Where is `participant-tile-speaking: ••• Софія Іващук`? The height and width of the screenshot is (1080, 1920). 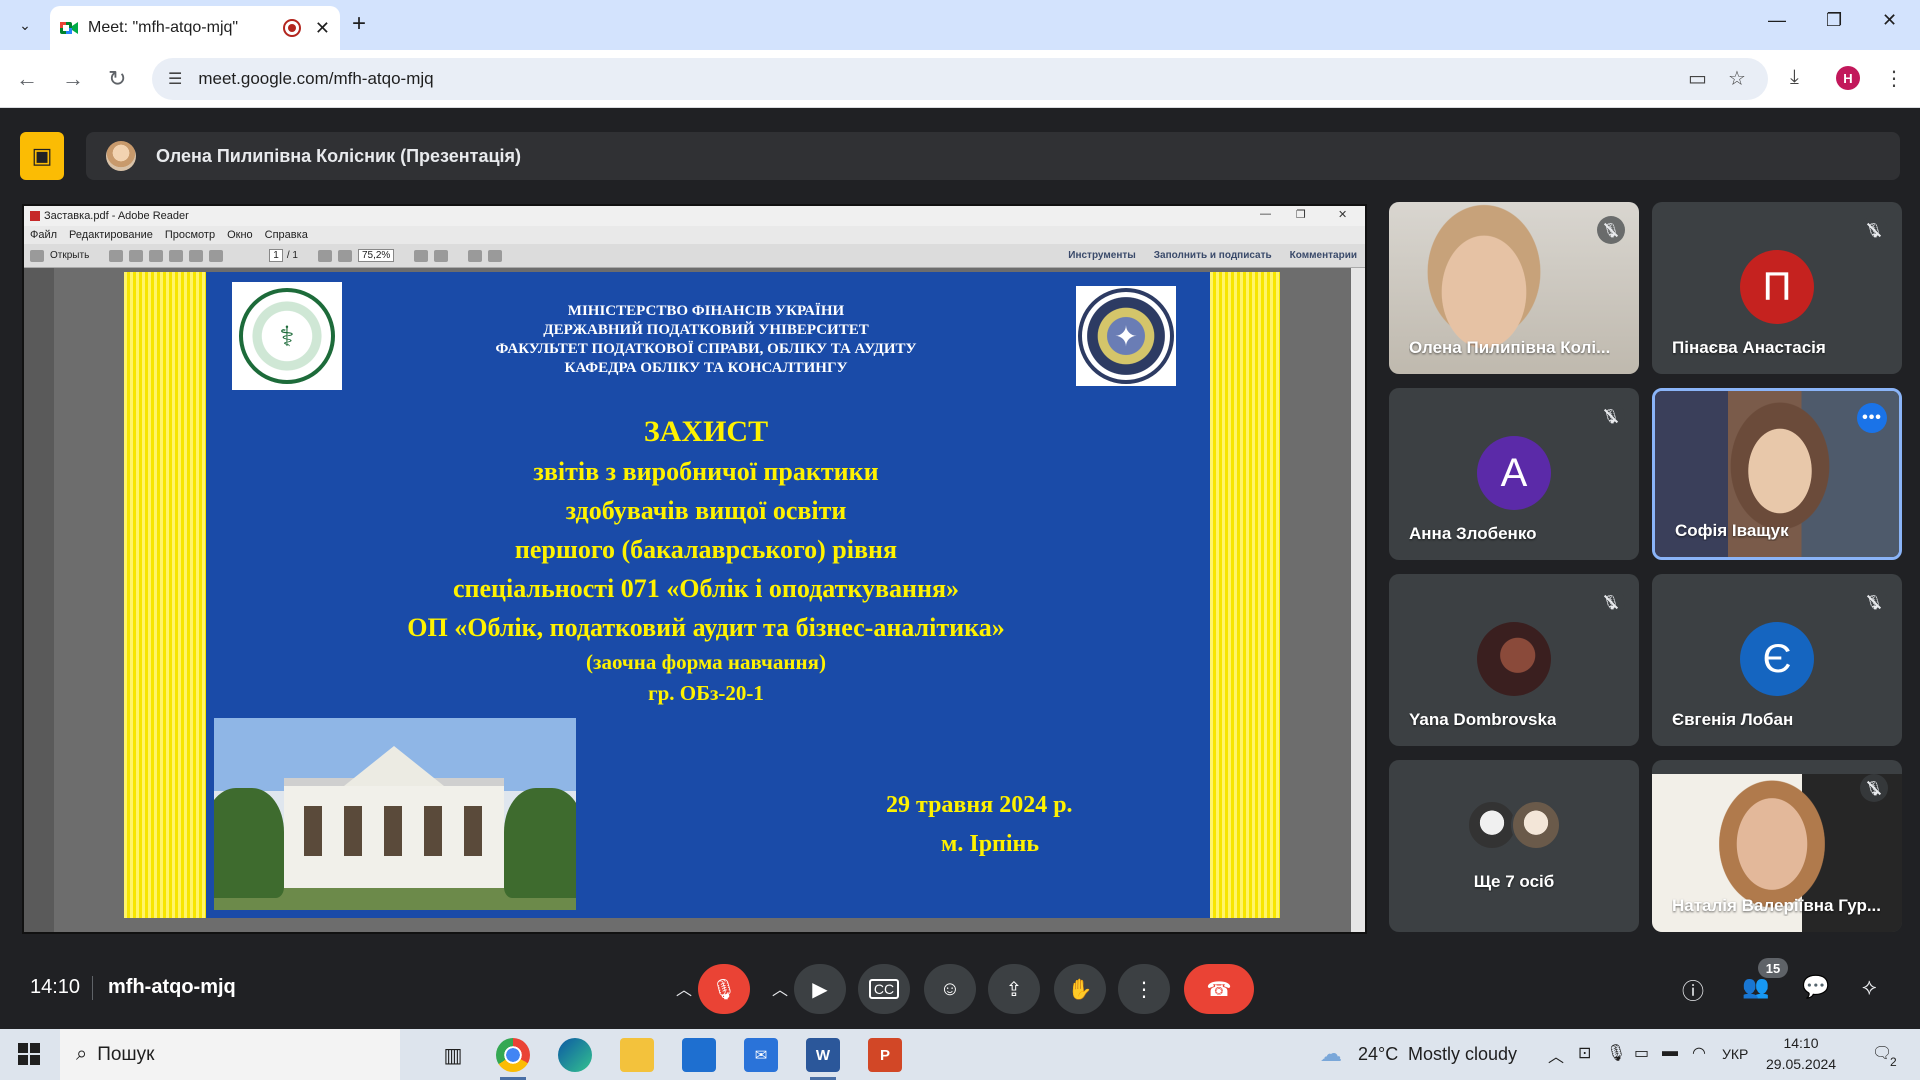
participant-tile-speaking: ••• Софія Іващук is located at coordinates (1777, 474).